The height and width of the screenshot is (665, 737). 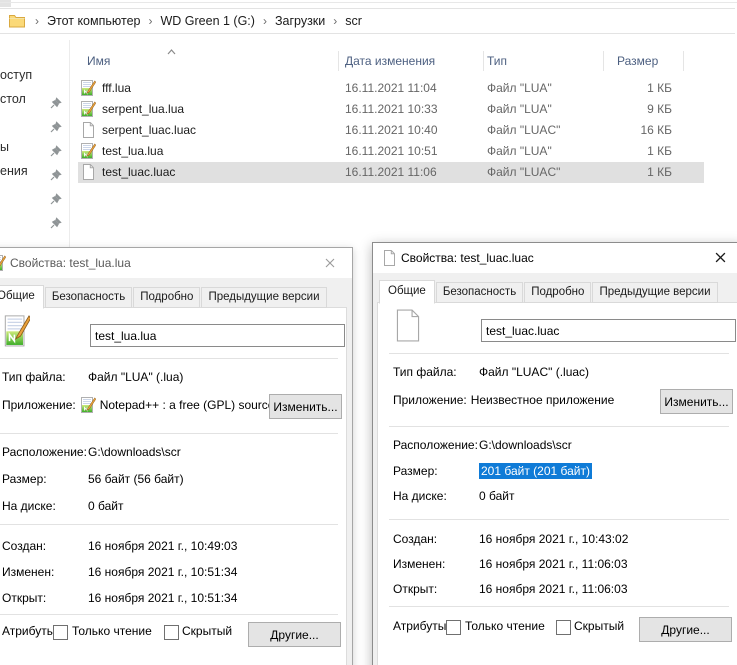 I want to click on sidebar-item-label: ы, so click(x=4, y=147).